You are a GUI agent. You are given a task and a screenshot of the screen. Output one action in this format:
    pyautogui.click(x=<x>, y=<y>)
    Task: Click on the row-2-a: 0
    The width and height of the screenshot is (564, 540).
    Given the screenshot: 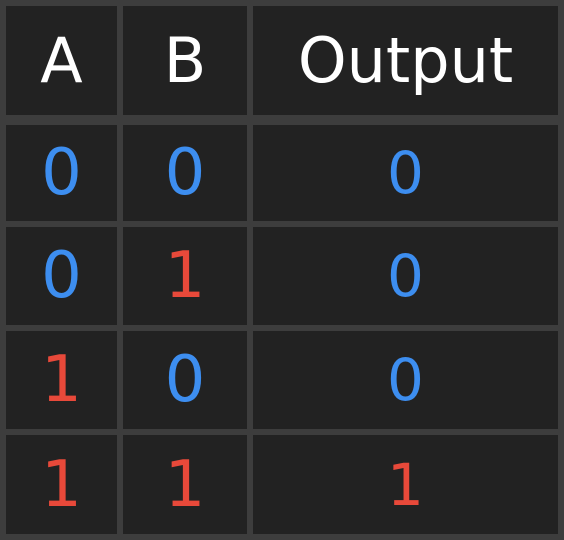 What is the action you would take?
    pyautogui.click(x=61, y=276)
    